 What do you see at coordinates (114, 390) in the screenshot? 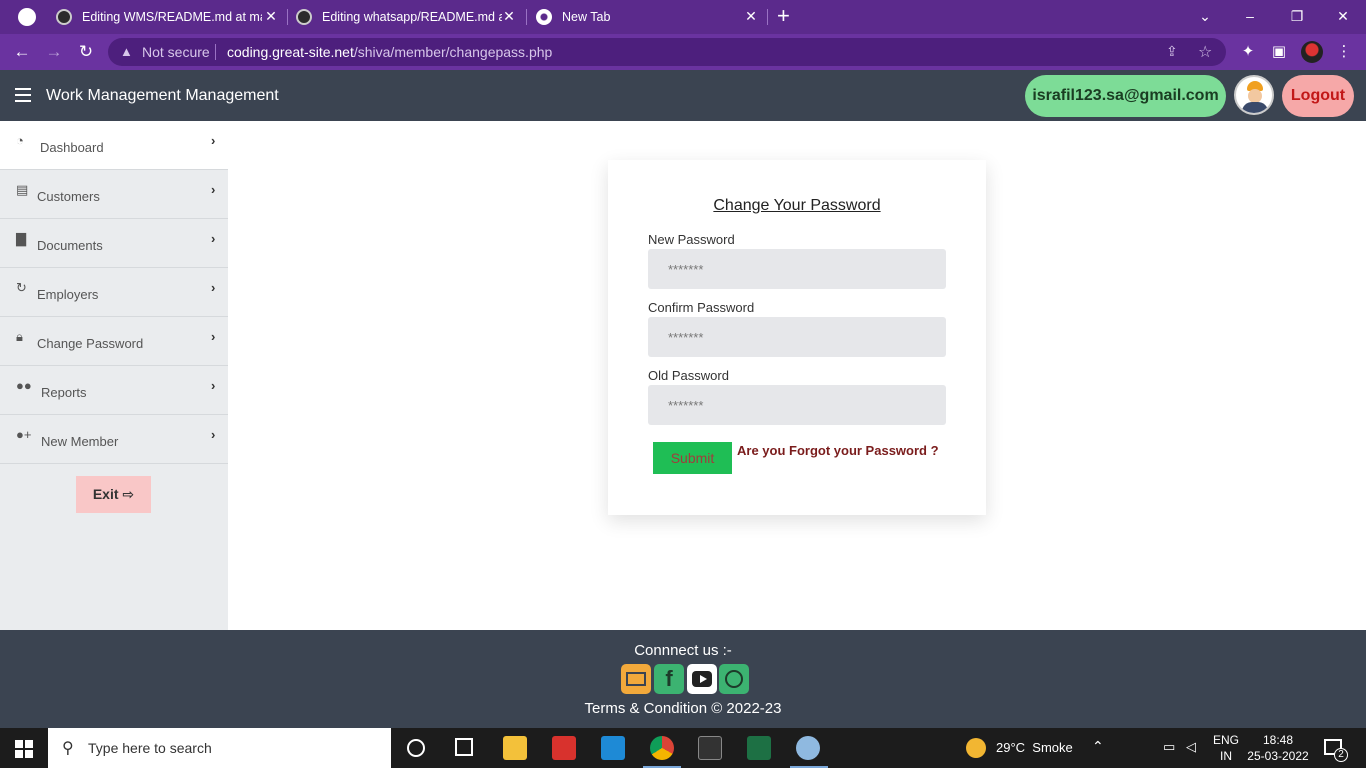
I see `sidebar-item-reports: ●● Reports ›` at bounding box center [114, 390].